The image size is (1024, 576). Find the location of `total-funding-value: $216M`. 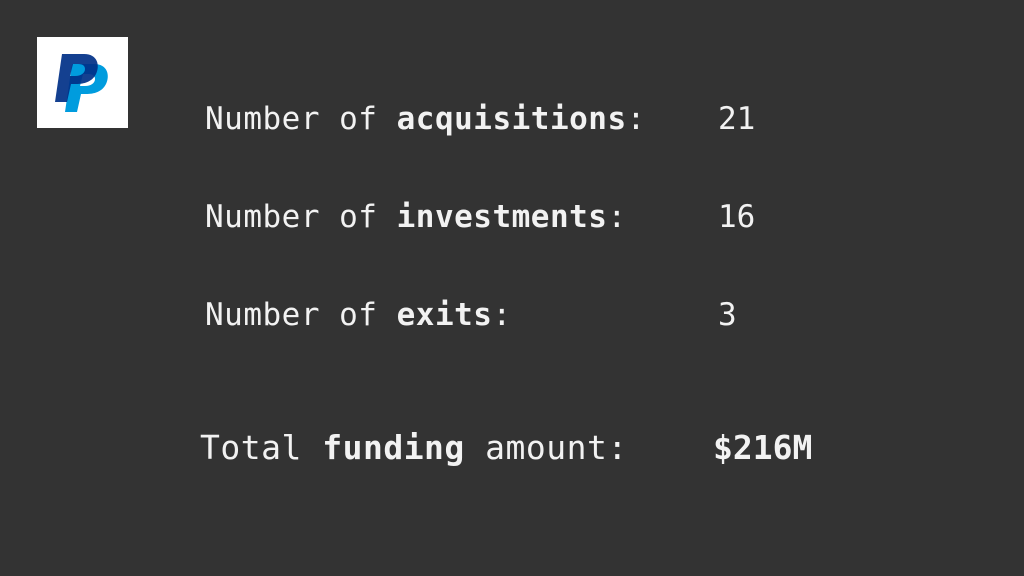

total-funding-value: $216M is located at coordinates (763, 447).